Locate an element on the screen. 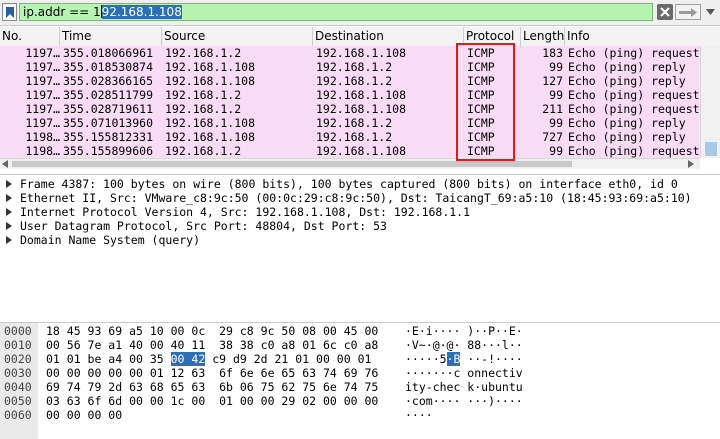 Image resolution: width=720 pixels, height=439 pixels. hex-bytes: 00 00 00 00 is located at coordinates (91, 415).